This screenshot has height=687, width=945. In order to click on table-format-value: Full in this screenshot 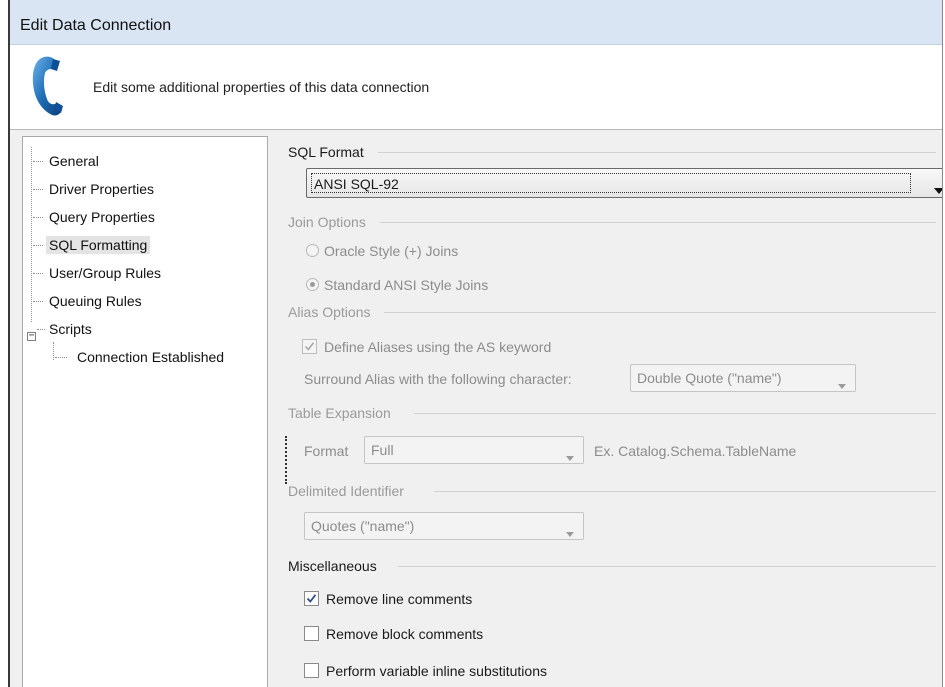, I will do `click(382, 450)`.